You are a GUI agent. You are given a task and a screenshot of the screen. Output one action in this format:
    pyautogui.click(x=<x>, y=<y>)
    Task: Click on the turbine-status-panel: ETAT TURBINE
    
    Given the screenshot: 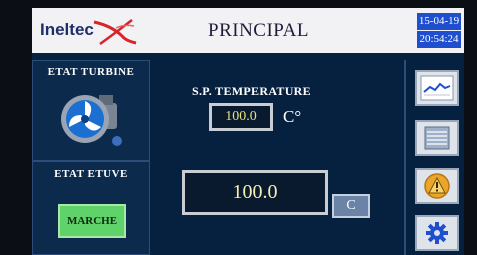 What is the action you would take?
    pyautogui.click(x=91, y=110)
    